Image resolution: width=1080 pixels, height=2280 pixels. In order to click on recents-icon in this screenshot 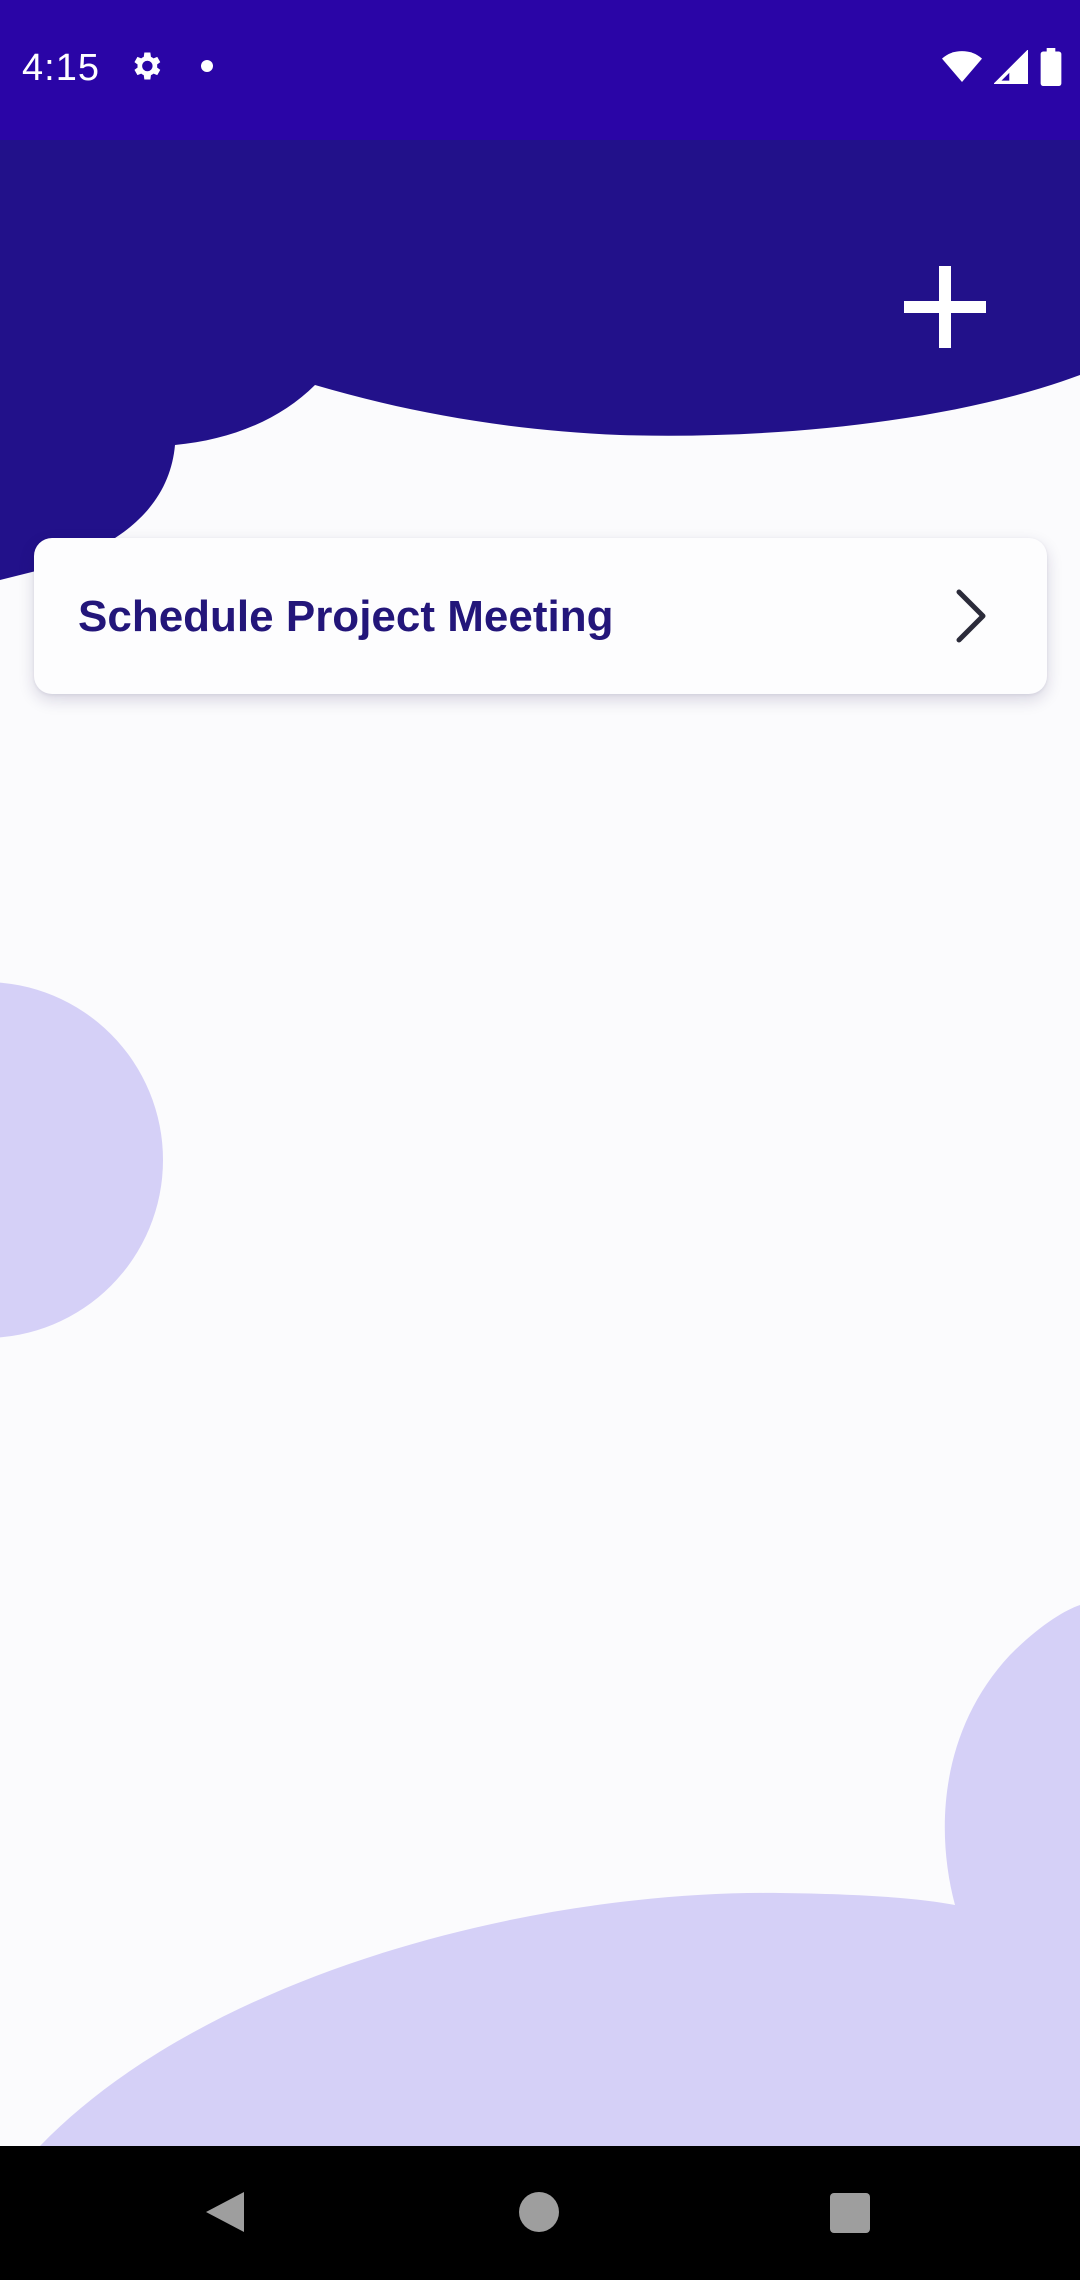, I will do `click(850, 2213)`.